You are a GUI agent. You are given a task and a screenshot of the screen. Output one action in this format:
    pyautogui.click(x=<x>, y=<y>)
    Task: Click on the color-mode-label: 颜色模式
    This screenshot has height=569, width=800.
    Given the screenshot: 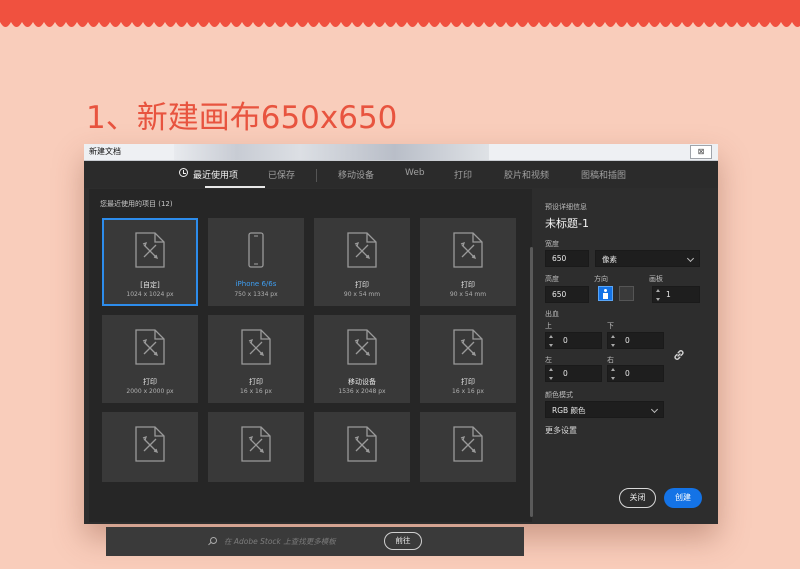 What is the action you would take?
    pyautogui.click(x=559, y=395)
    